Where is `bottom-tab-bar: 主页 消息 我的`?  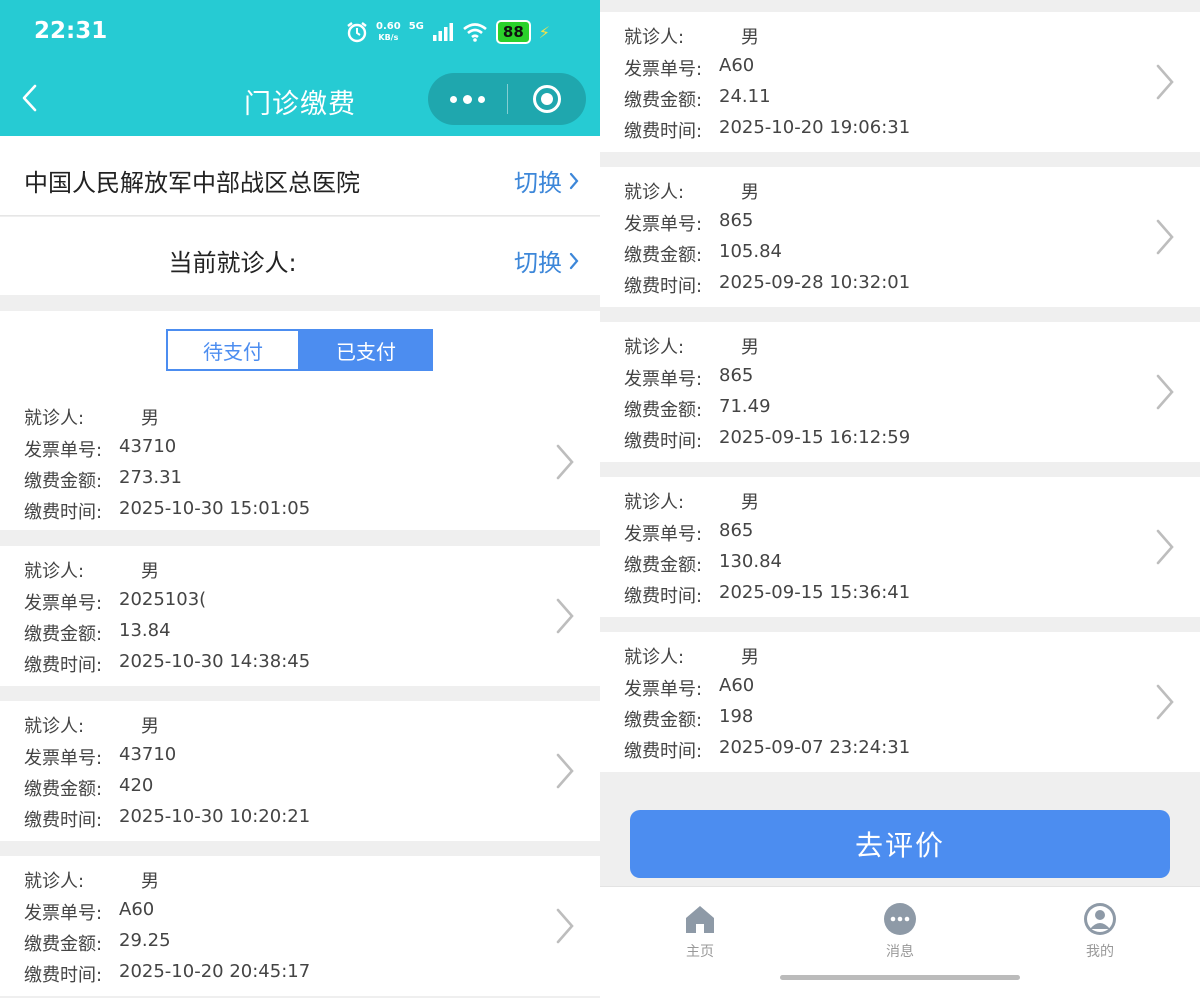 bottom-tab-bar: 主页 消息 我的 is located at coordinates (900, 942).